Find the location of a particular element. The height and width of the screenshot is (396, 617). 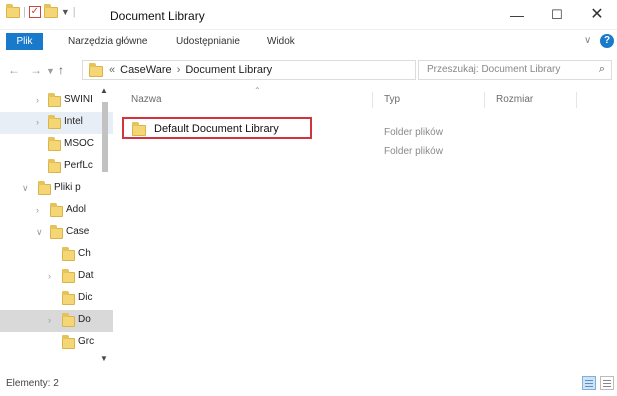

breadcrumb: « CaseWare › Document Library is located at coordinates (190, 70).